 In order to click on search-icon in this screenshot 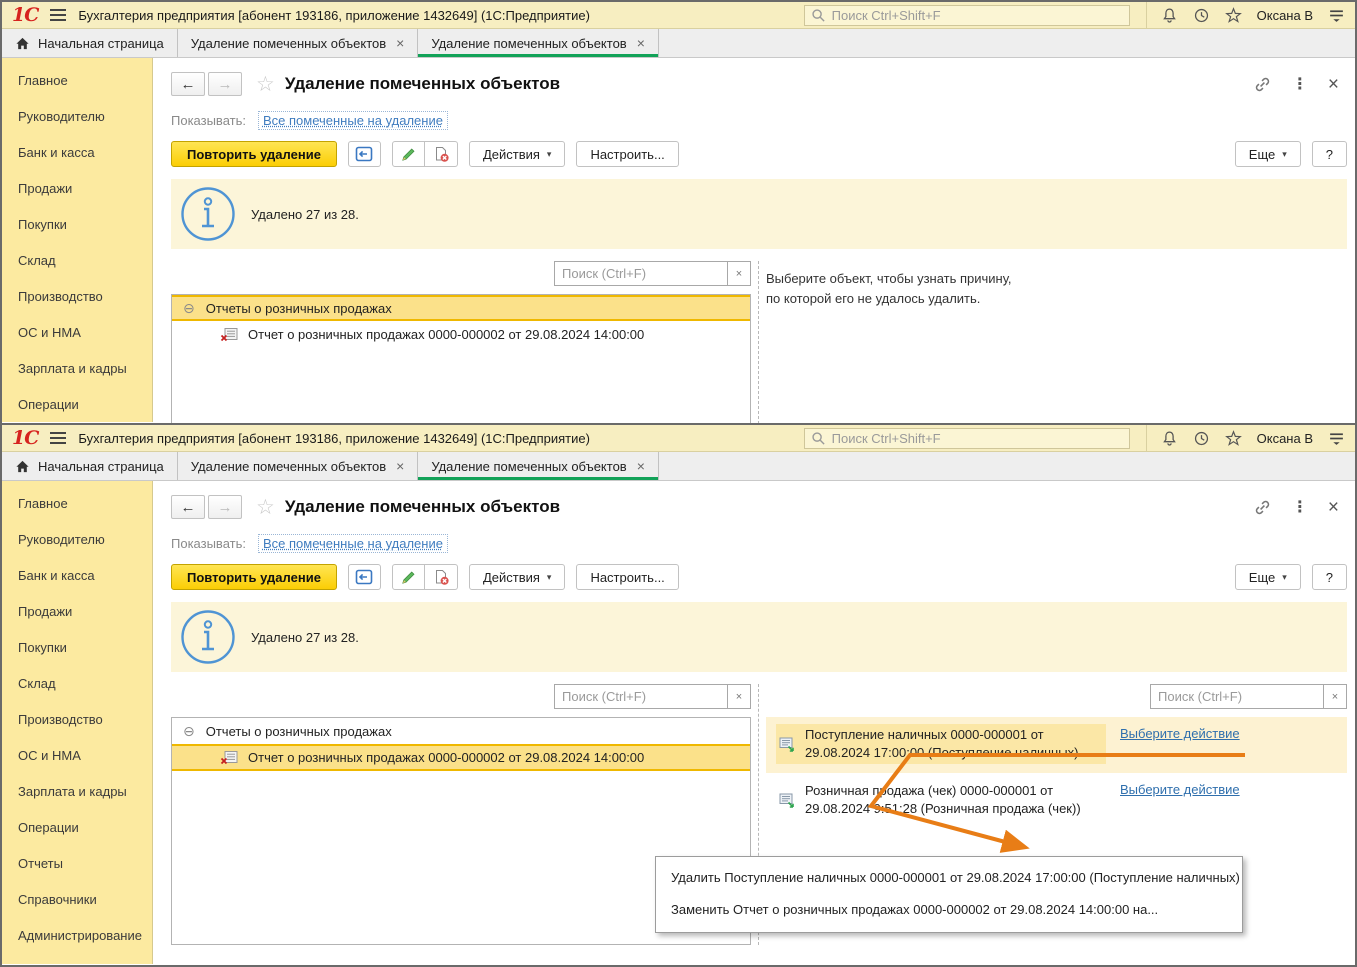, I will do `click(818, 15)`.